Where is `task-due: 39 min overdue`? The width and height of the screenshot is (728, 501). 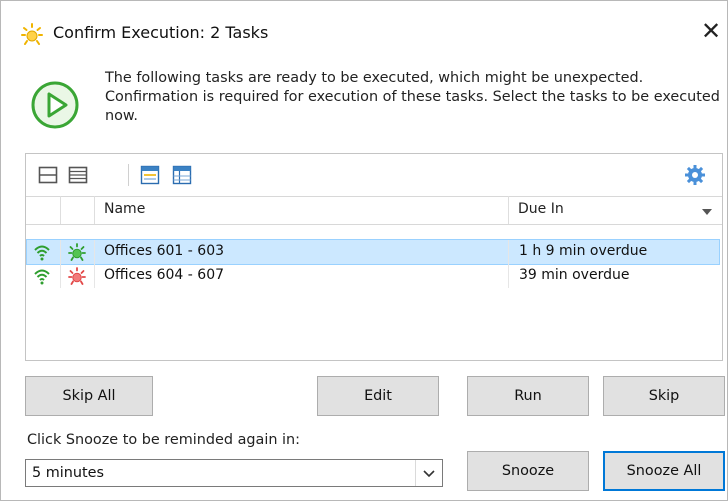
task-due: 39 min overdue is located at coordinates (574, 275).